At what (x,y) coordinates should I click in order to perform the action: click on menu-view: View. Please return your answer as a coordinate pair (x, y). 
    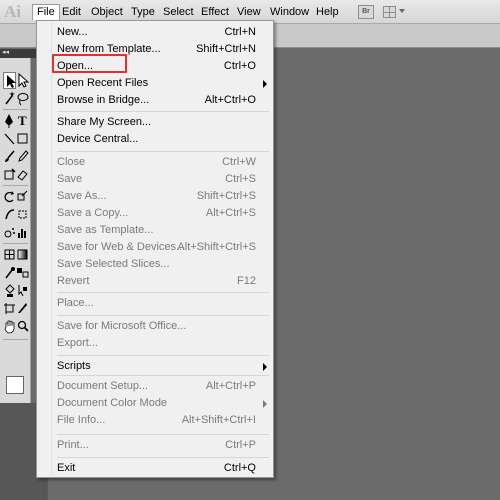
    Looking at the image, I should click on (249, 12).